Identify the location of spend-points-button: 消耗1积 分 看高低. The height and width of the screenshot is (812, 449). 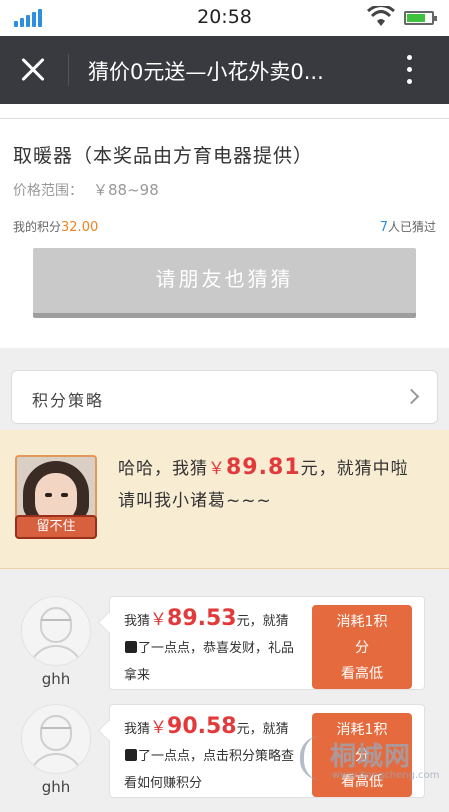
(362, 647).